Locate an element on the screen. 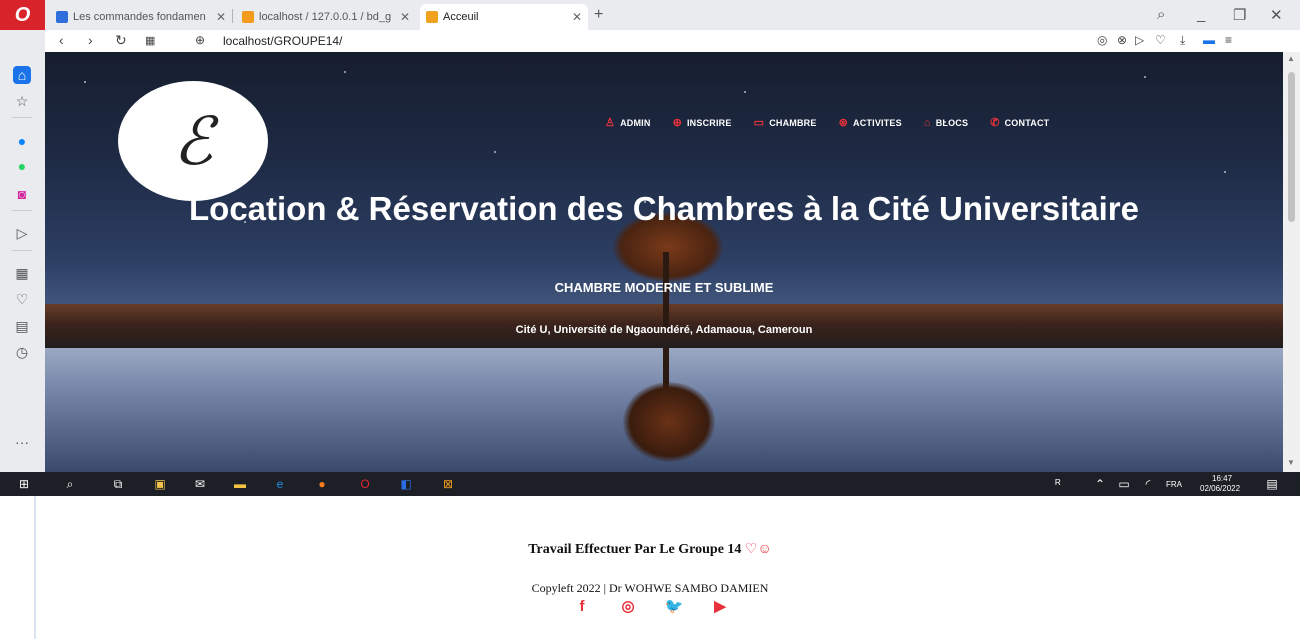  history-icon: ◷ is located at coordinates (22, 352).